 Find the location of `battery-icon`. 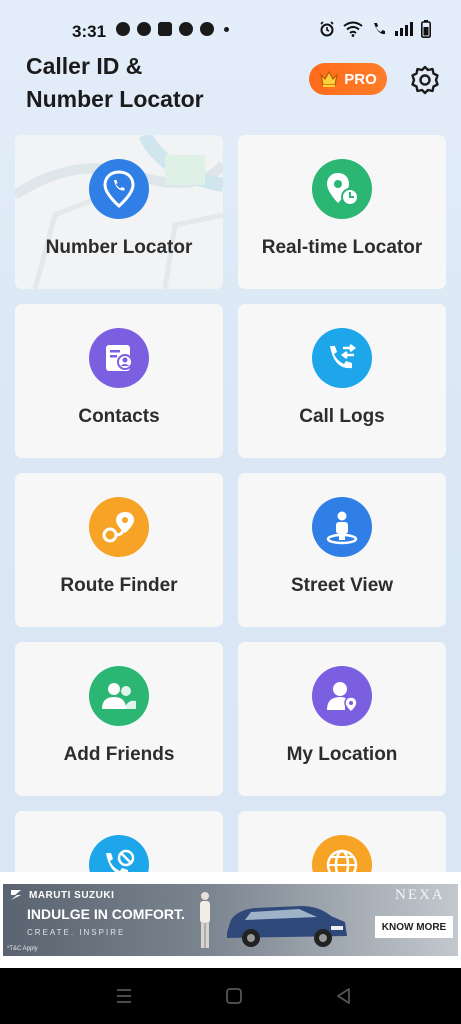

battery-icon is located at coordinates (426, 29).